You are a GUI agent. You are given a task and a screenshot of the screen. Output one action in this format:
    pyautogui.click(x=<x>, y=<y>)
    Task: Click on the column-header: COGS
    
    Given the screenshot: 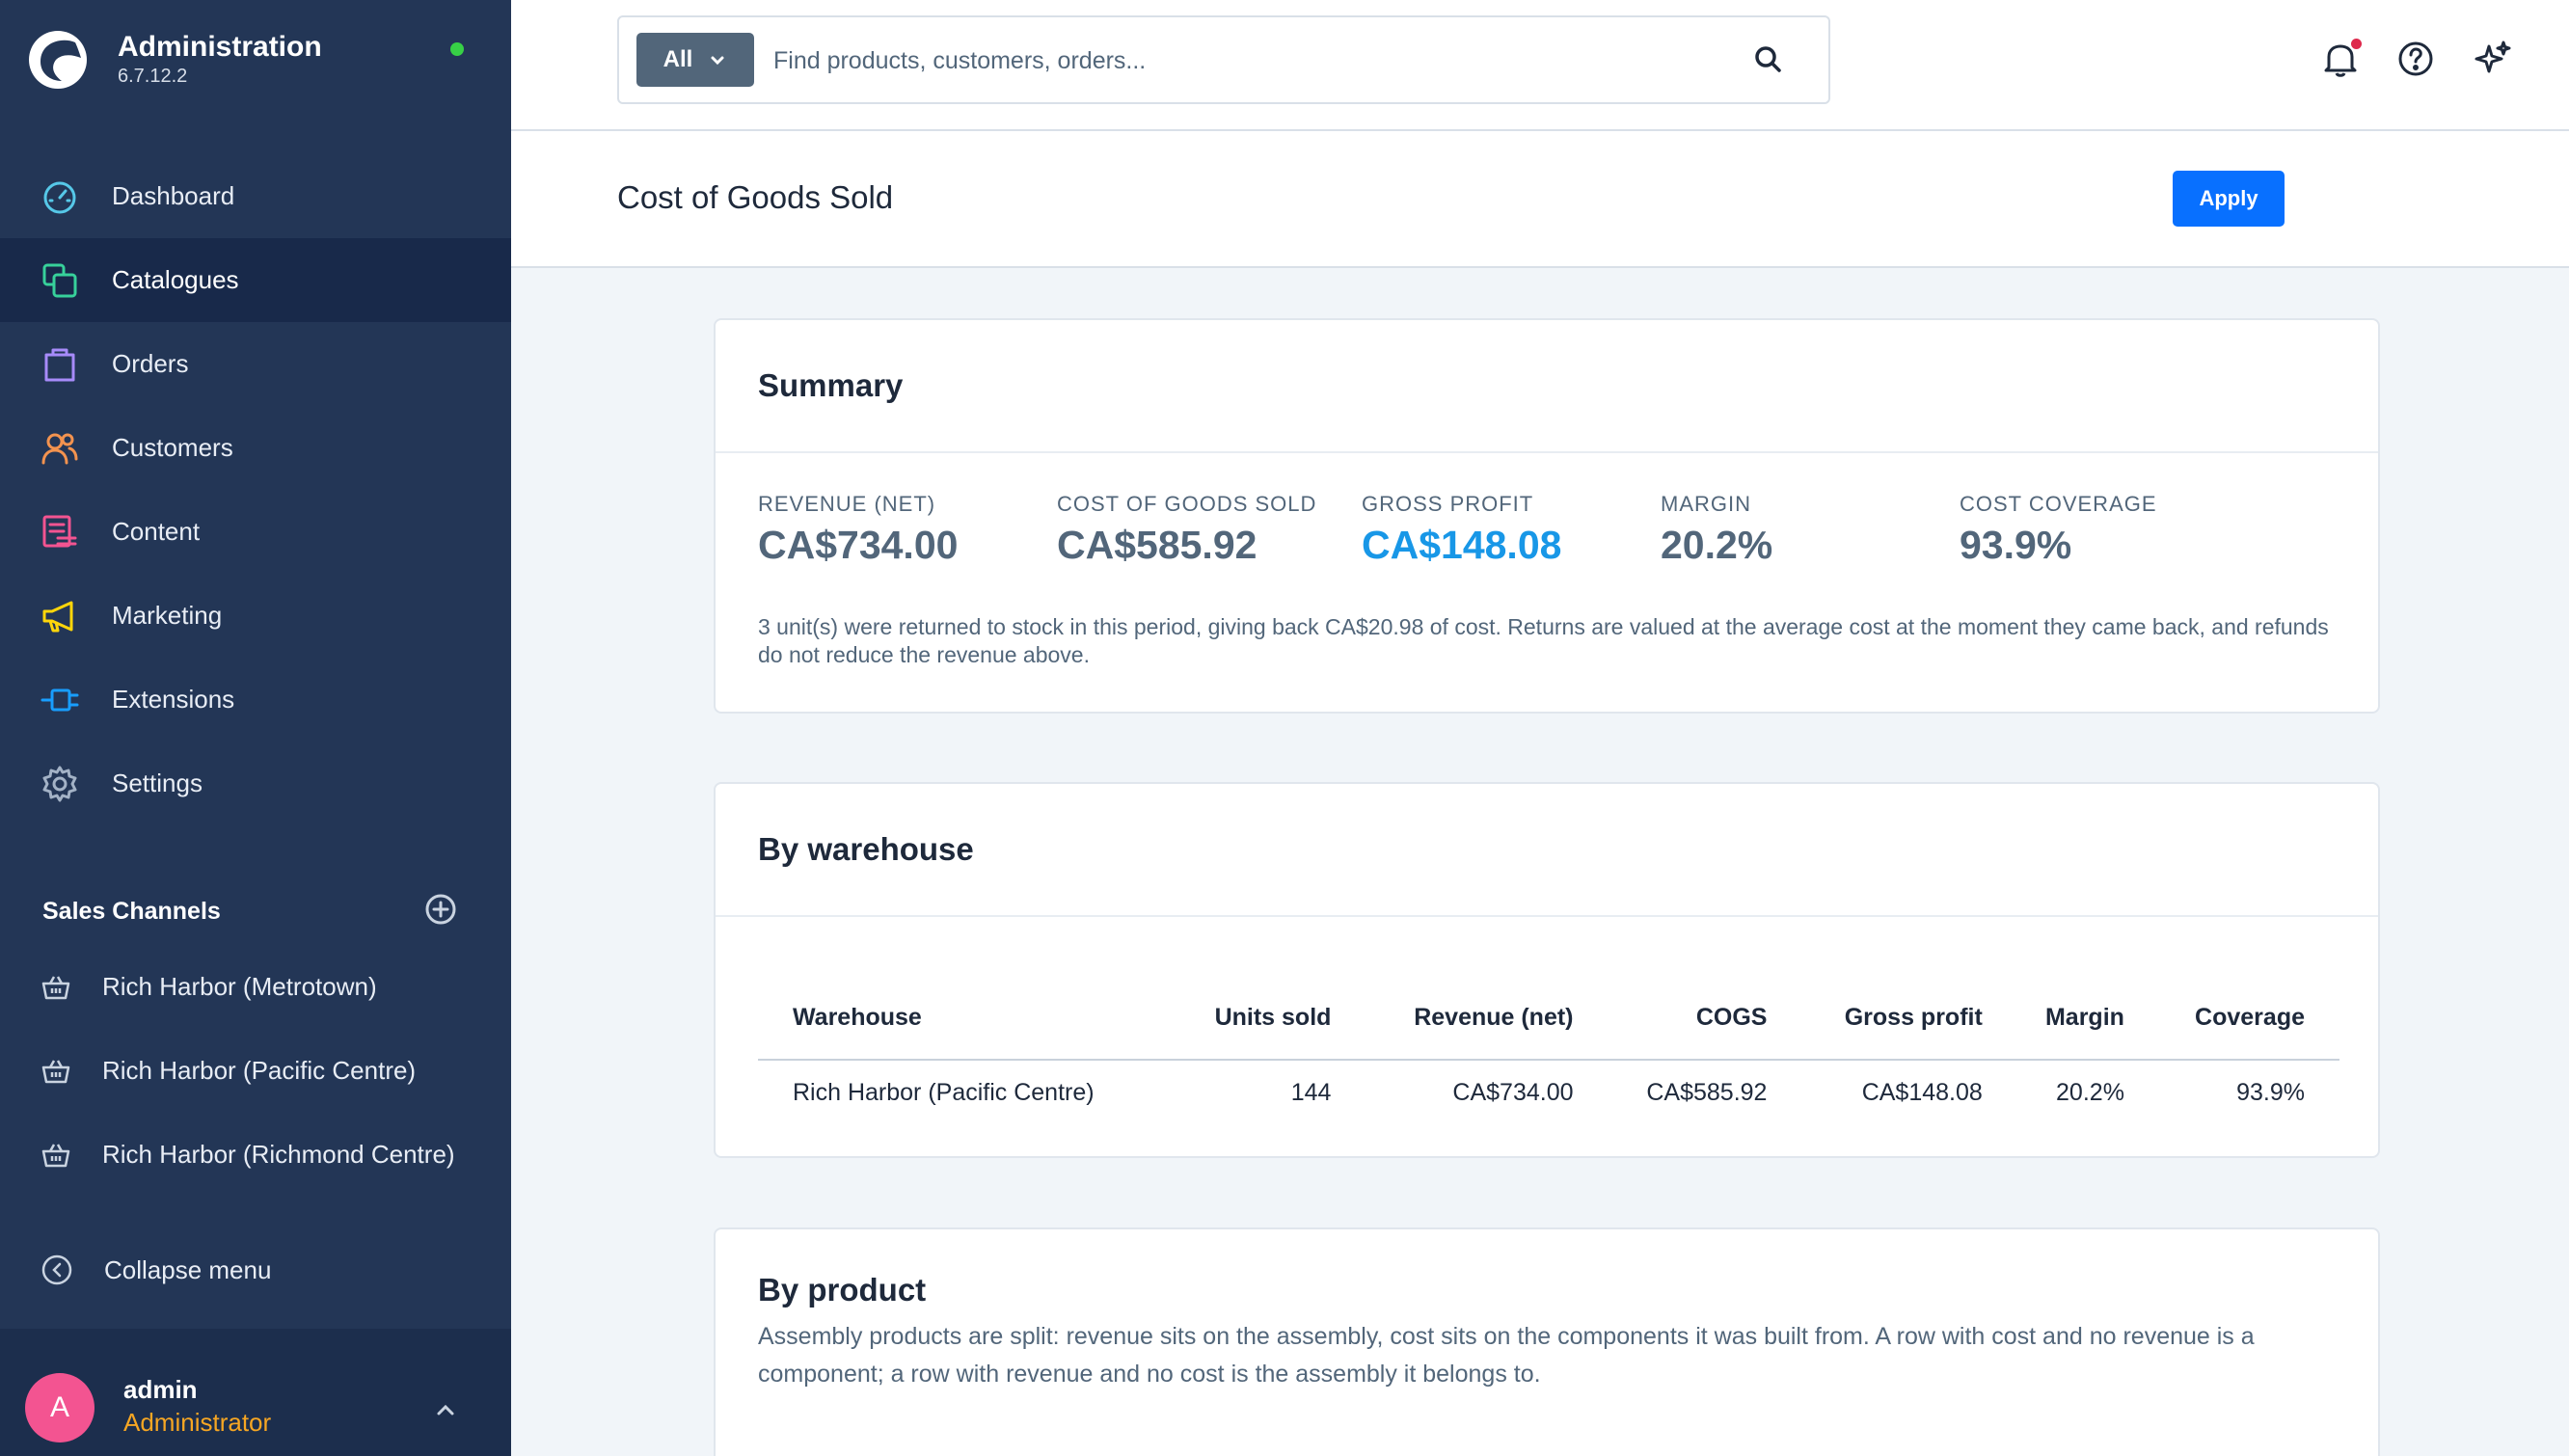 What is the action you would take?
    pyautogui.click(x=1705, y=1019)
    